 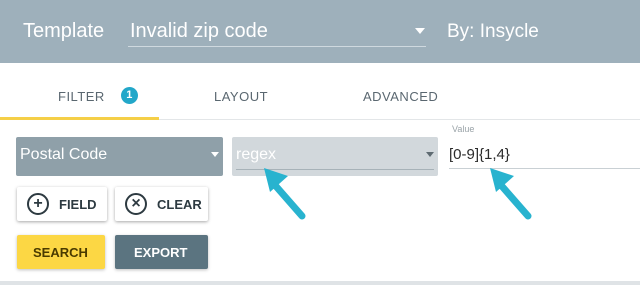 What do you see at coordinates (320, 283) in the screenshot?
I see `divider` at bounding box center [320, 283].